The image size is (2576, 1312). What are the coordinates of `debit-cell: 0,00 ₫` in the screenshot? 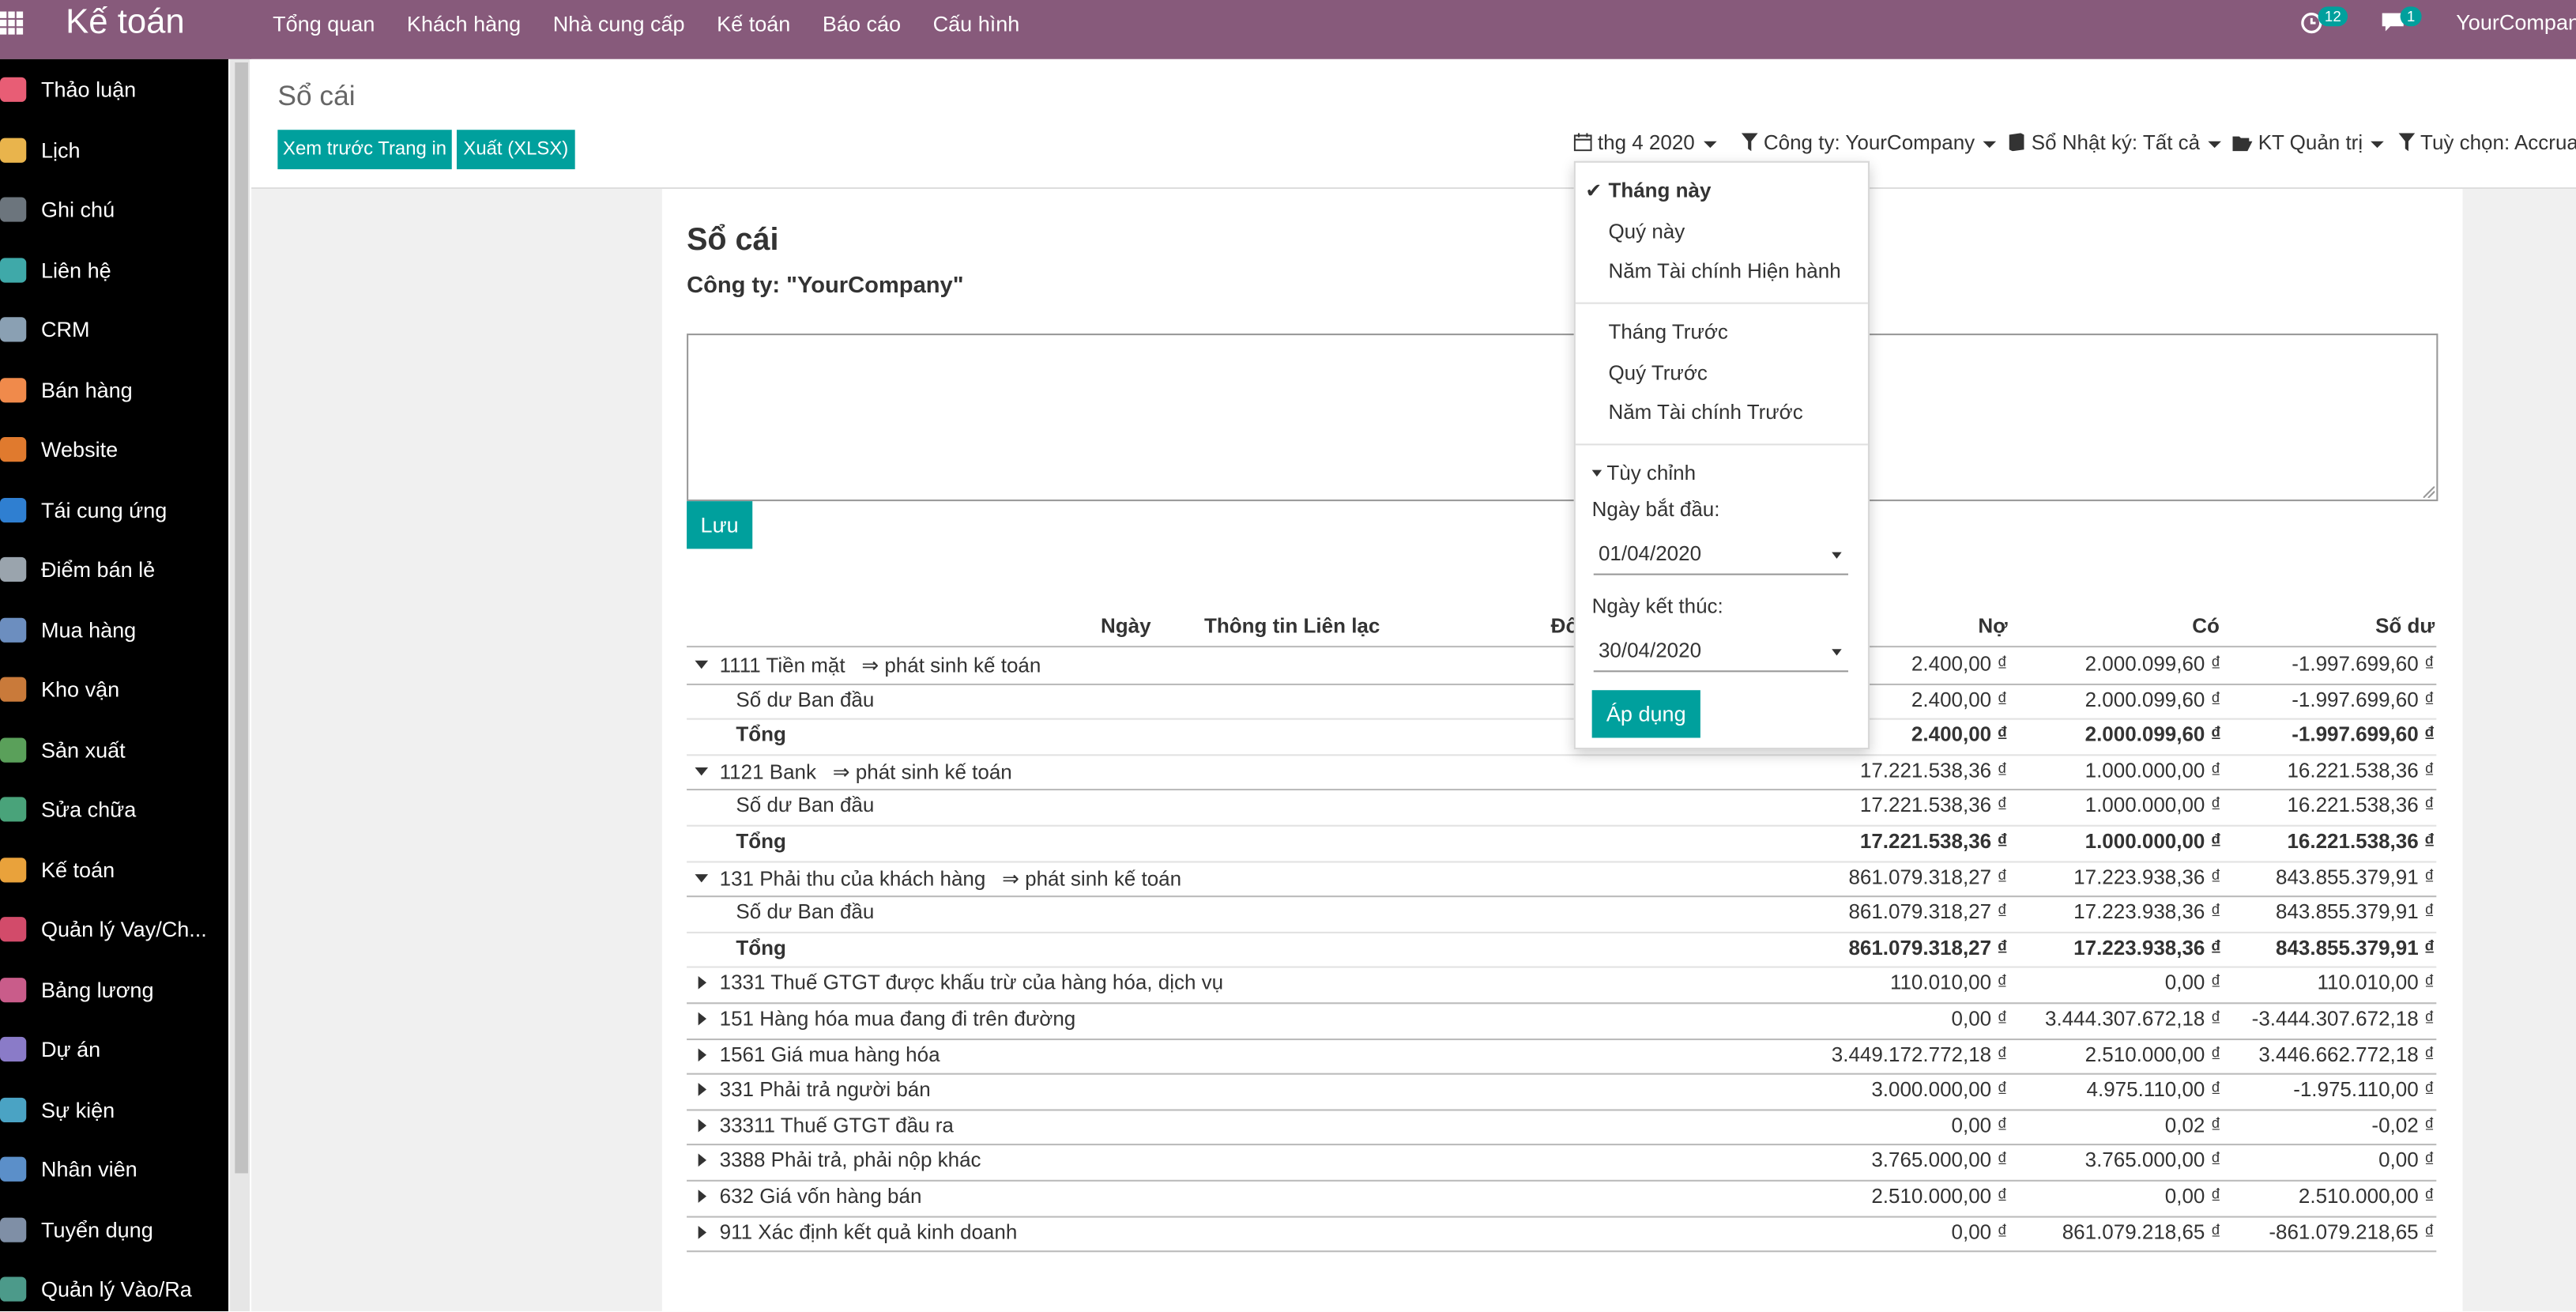 It's located at (1979, 1019).